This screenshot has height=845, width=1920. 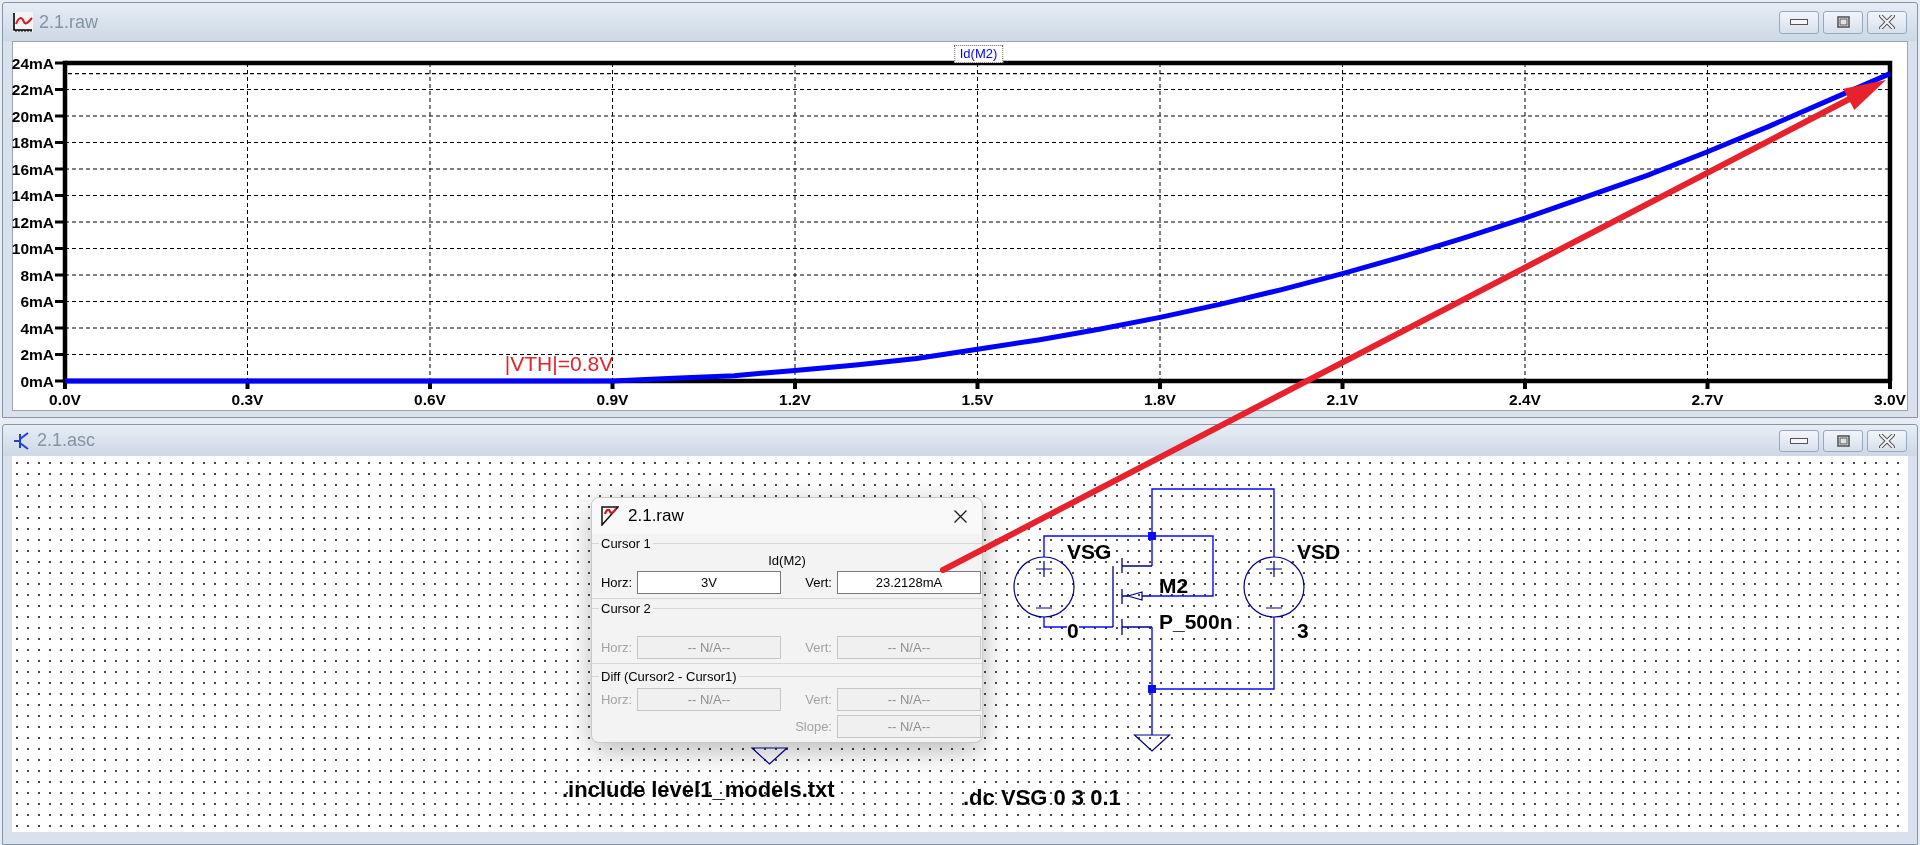 I want to click on x-tick-label: 0.0V, so click(x=65, y=399).